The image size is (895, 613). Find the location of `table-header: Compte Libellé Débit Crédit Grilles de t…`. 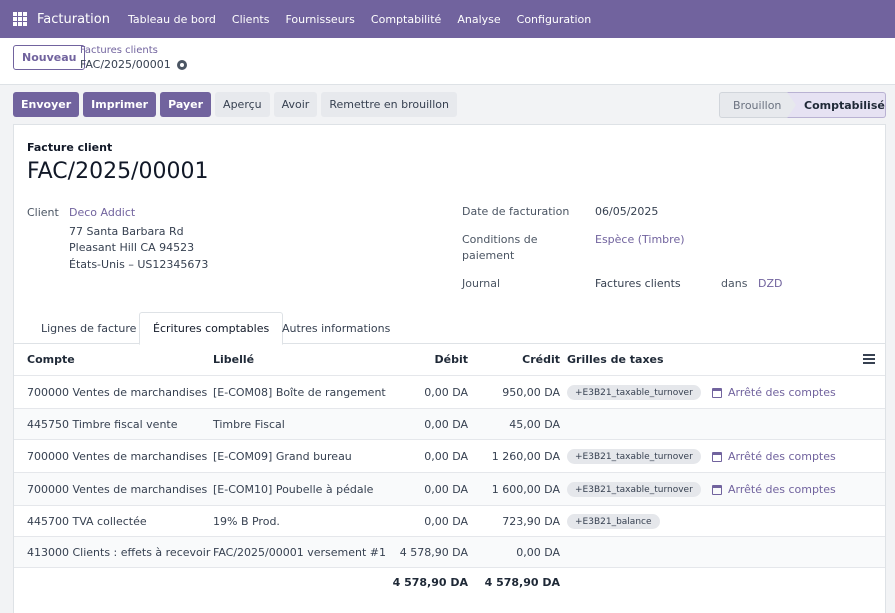

table-header: Compte Libellé Débit Crédit Grilles de t… is located at coordinates (449, 360).